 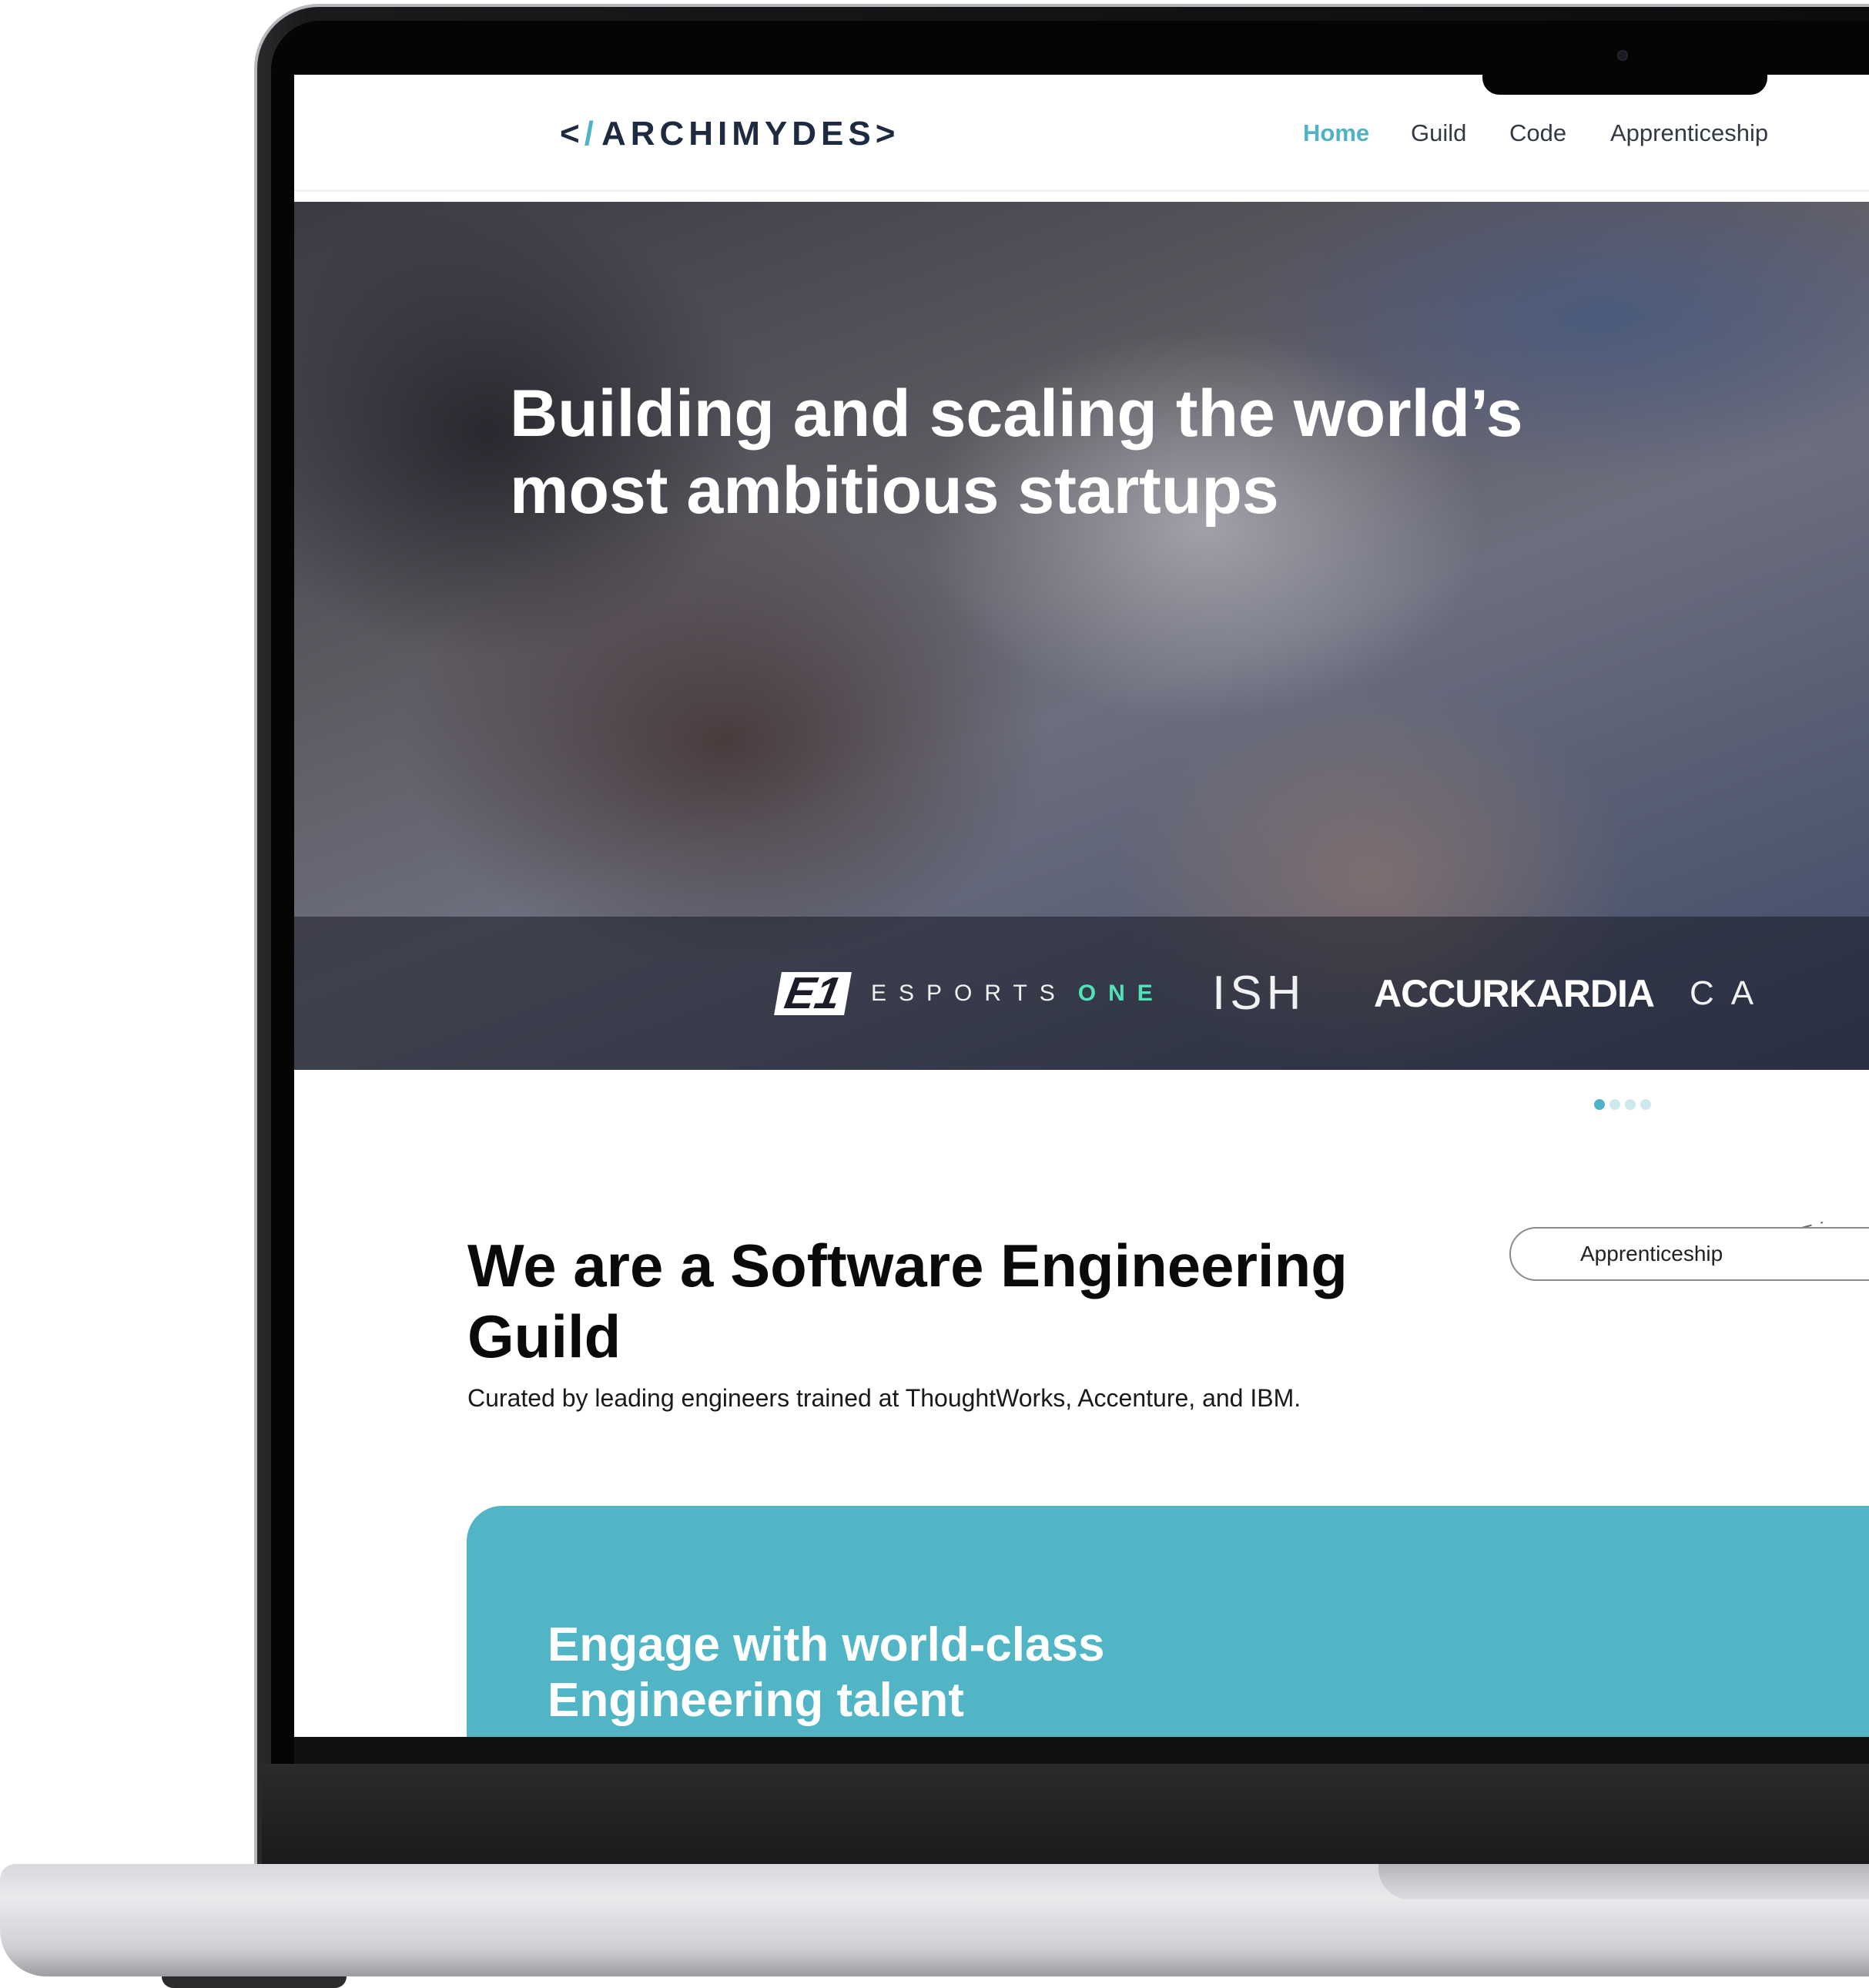 I want to click on nav-link-home: Home, so click(x=1336, y=133).